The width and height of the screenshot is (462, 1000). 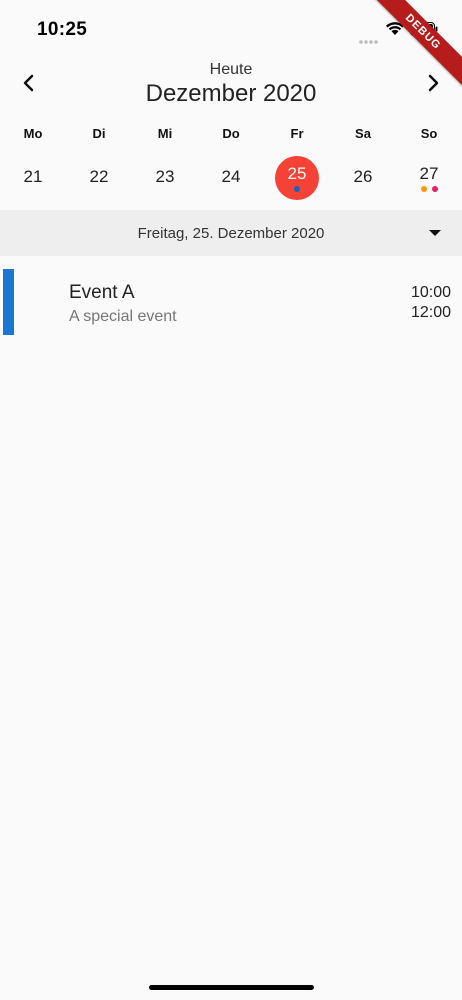 I want to click on home-indicator, so click(x=231, y=987).